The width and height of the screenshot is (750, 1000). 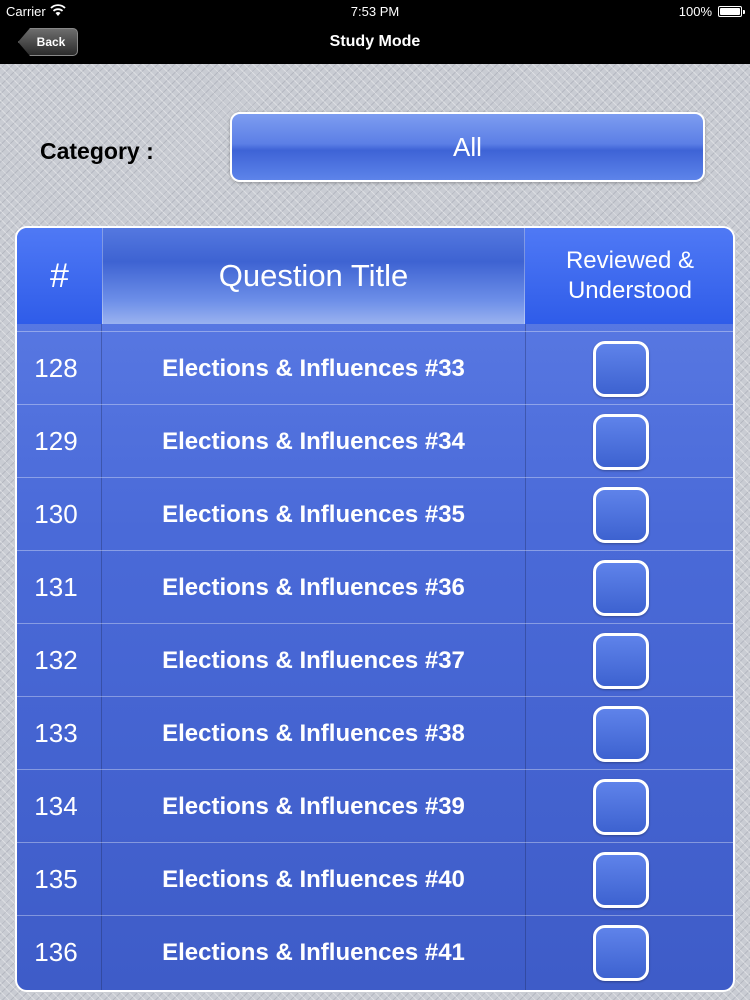 What do you see at coordinates (629, 276) in the screenshot?
I see `header-reviewed-understood: Reviewed & Understood` at bounding box center [629, 276].